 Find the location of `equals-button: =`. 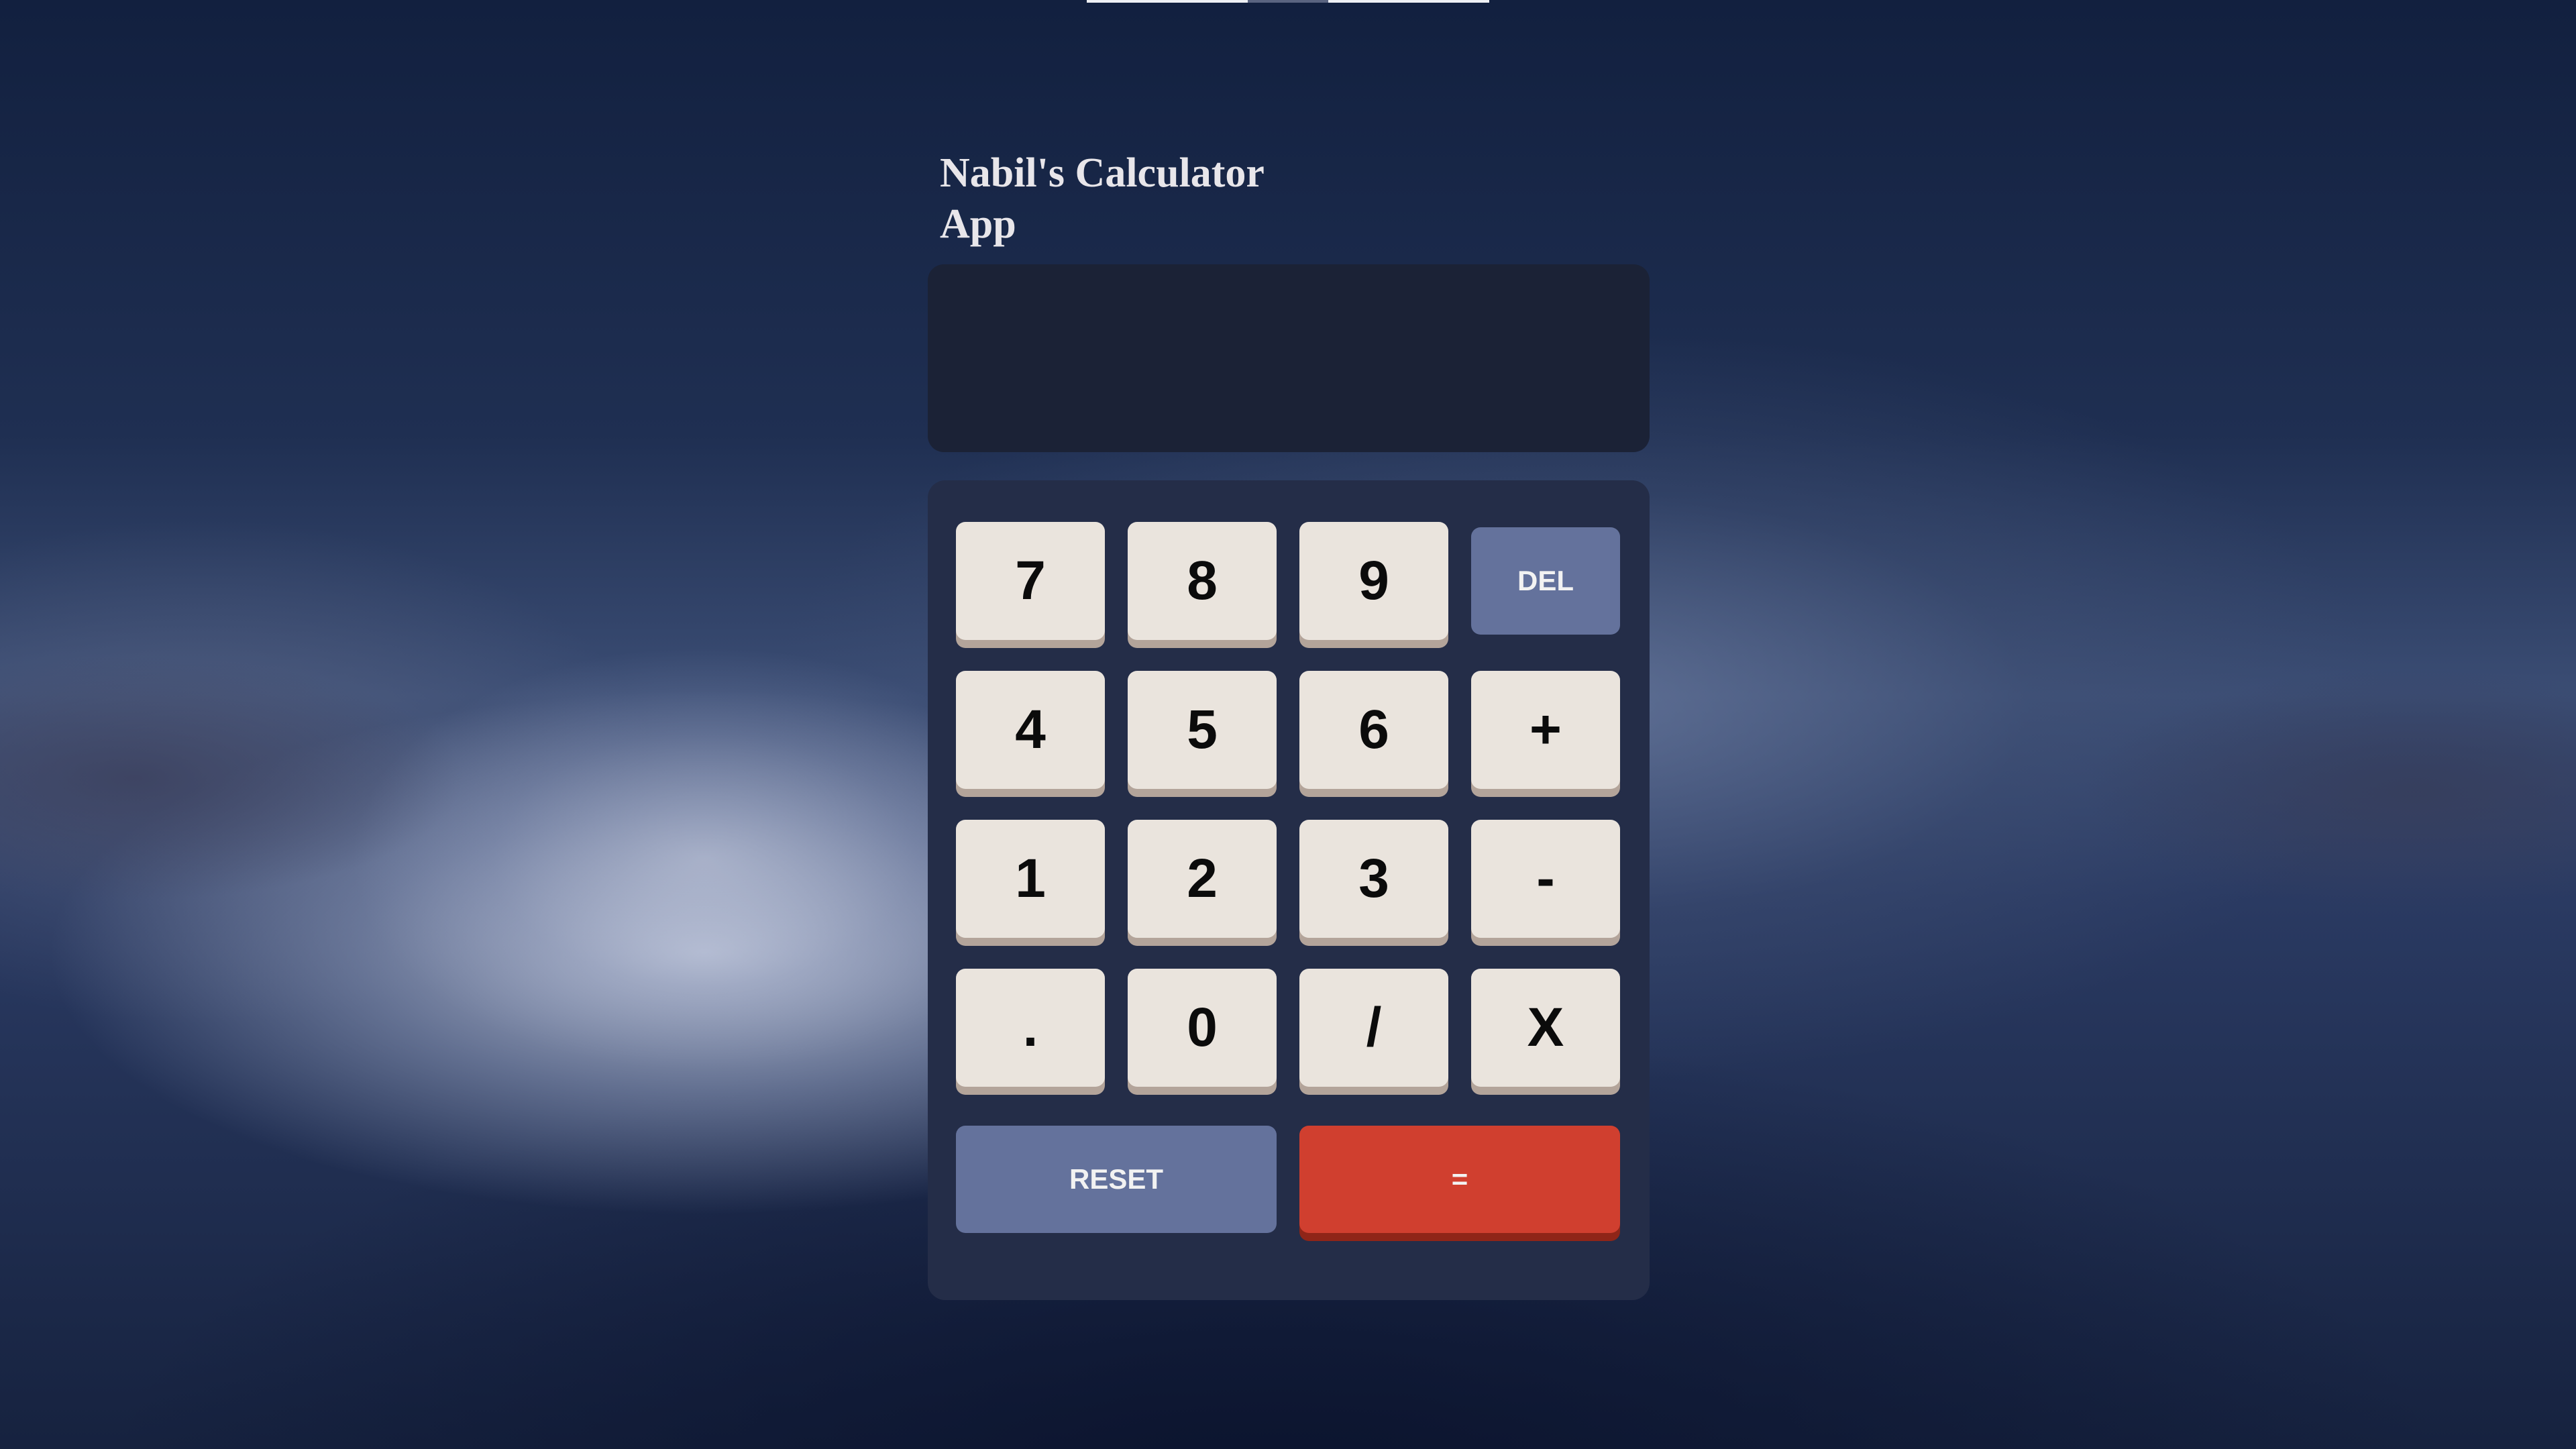

equals-button: = is located at coordinates (1459, 1179).